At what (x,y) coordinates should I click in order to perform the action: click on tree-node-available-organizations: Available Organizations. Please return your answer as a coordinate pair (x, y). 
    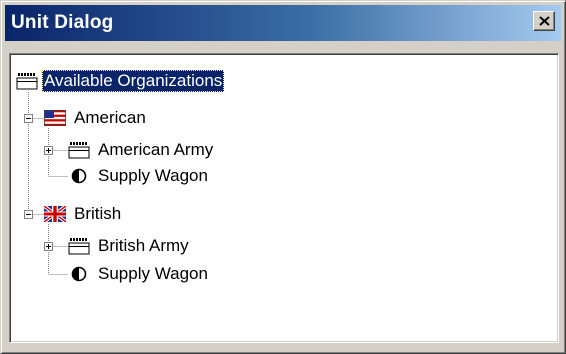
    Looking at the image, I should click on (120, 81).